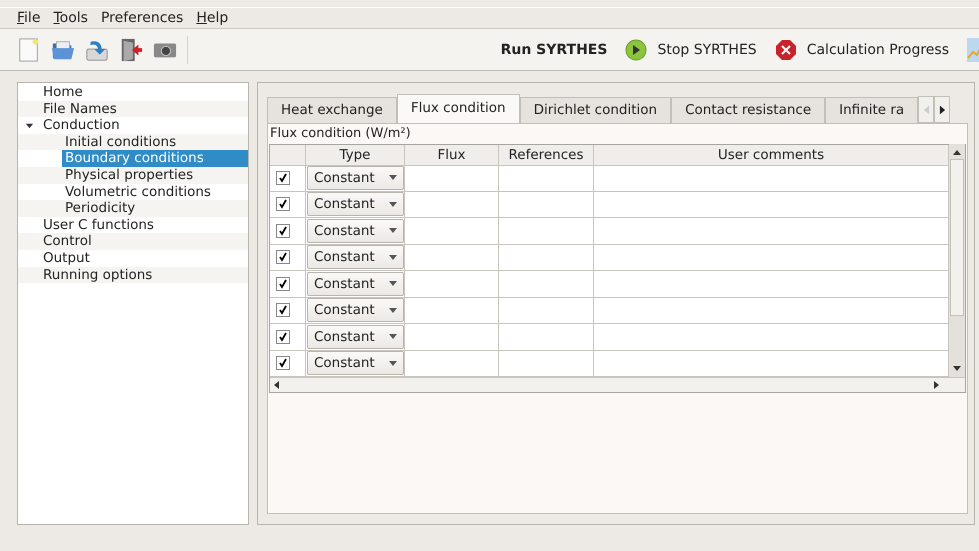 This screenshot has height=551, width=979. Describe the element at coordinates (617, 384) in the screenshot. I see `horizontal-scrollbar` at that location.